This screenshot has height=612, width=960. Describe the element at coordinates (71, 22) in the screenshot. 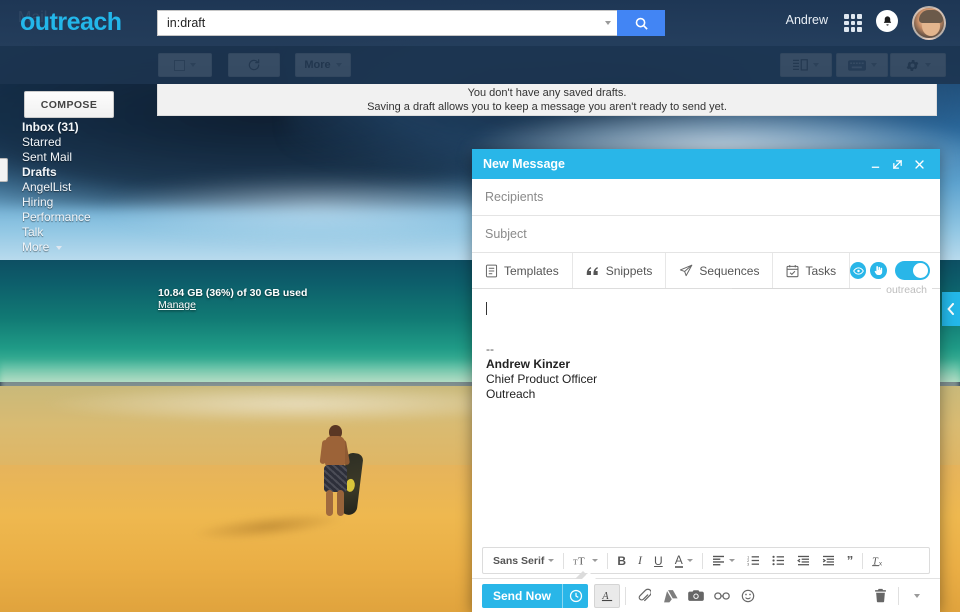

I see `app-logo: outreach` at that location.